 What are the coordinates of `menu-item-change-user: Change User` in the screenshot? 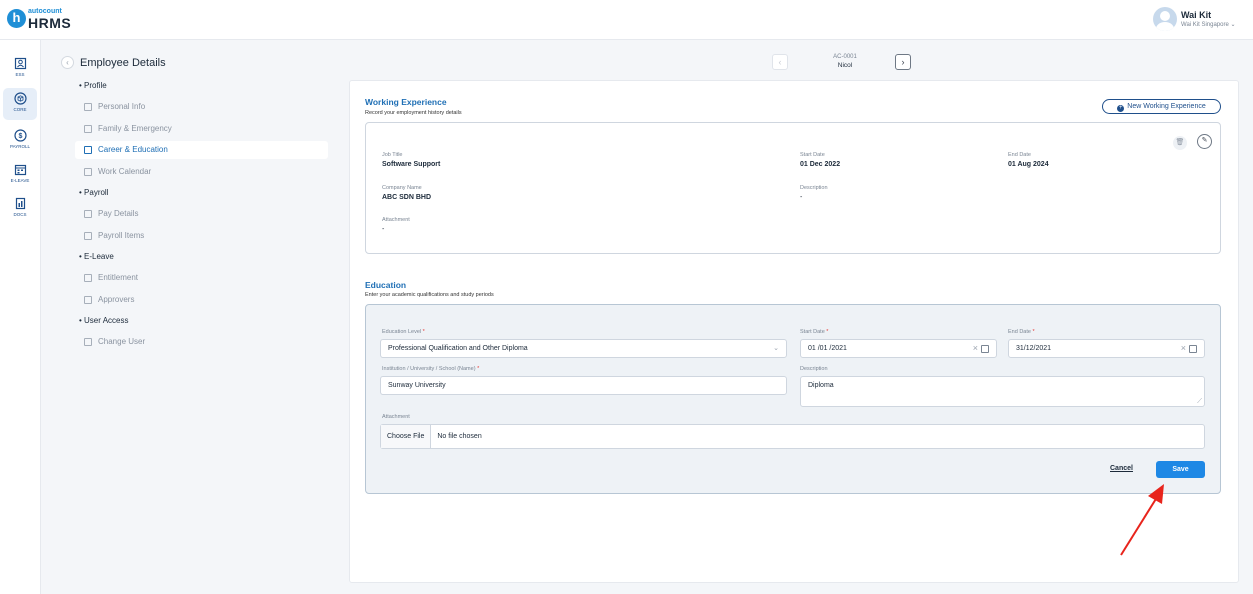 It's located at (201, 342).